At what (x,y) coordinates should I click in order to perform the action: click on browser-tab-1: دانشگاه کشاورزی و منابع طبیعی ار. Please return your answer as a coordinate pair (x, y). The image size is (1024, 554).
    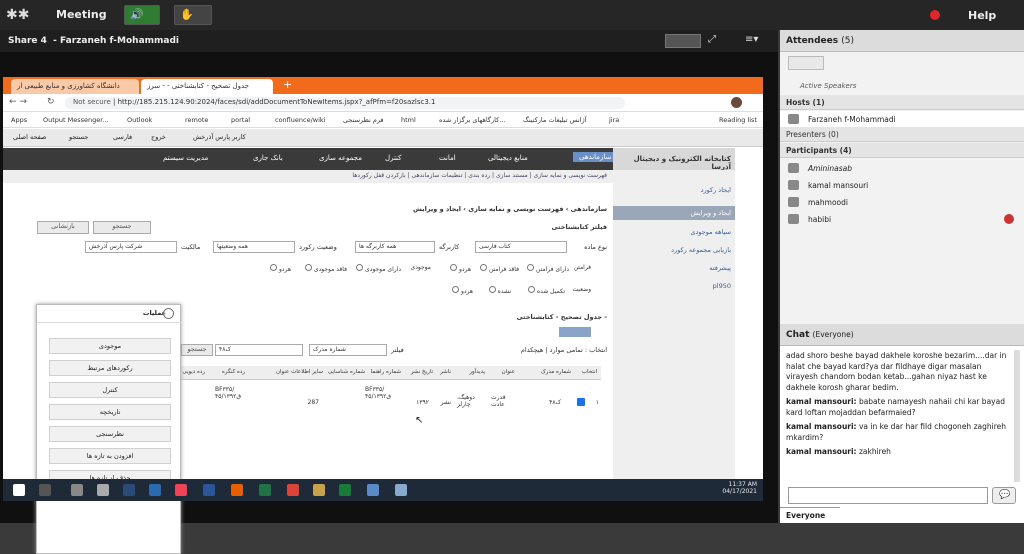
    Looking at the image, I should click on (75, 86).